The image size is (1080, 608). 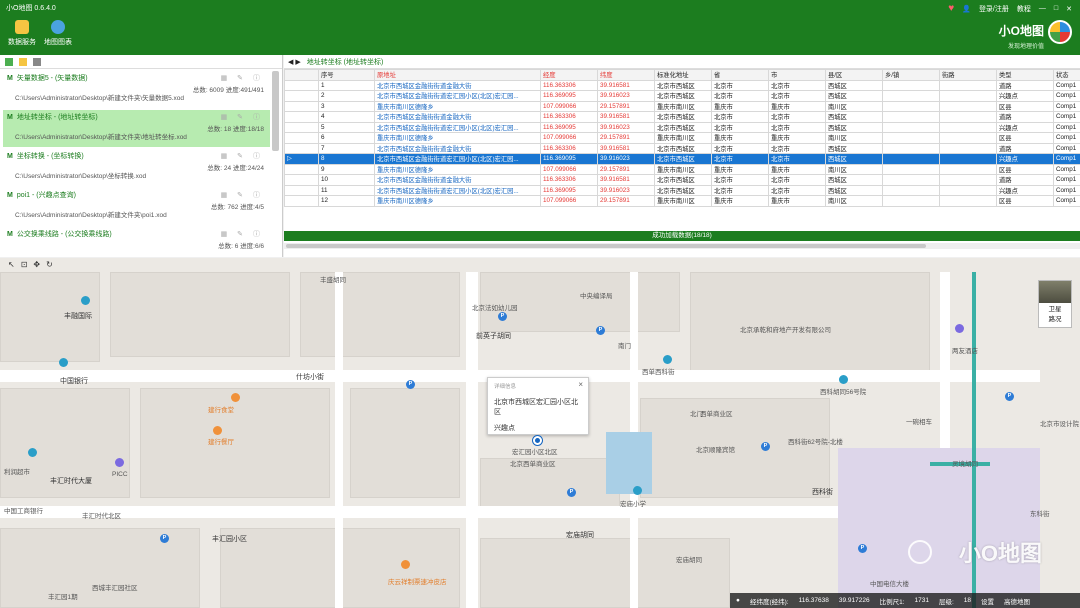 What do you see at coordinates (49, 264) in the screenshot?
I see `refresh-icon: ↻` at bounding box center [49, 264].